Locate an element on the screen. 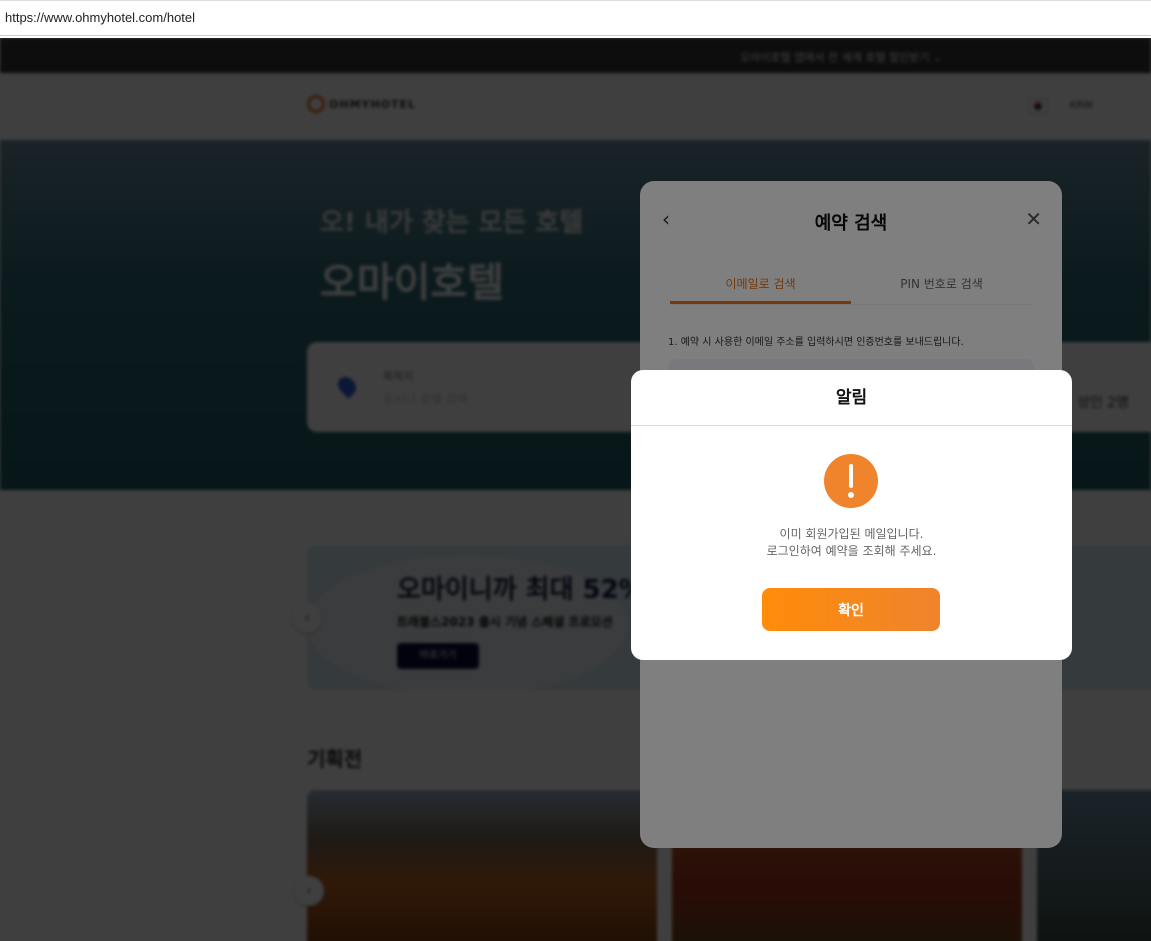 The height and width of the screenshot is (941, 1151). alert-message: 이미 회원가입된 메일입니다. 로그인하여 예약을 조회해 주세요. is located at coordinates (851, 543).